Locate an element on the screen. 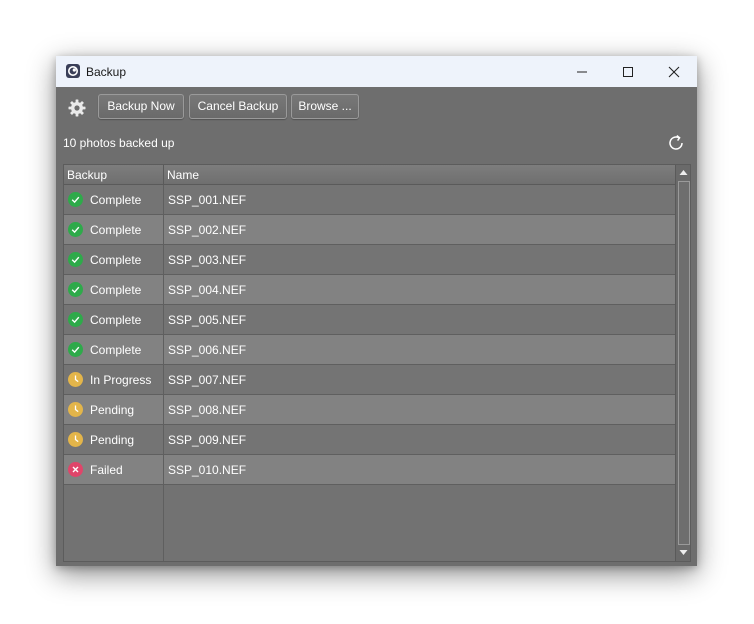  file-name-label: SSP_006.NEF is located at coordinates (207, 350).